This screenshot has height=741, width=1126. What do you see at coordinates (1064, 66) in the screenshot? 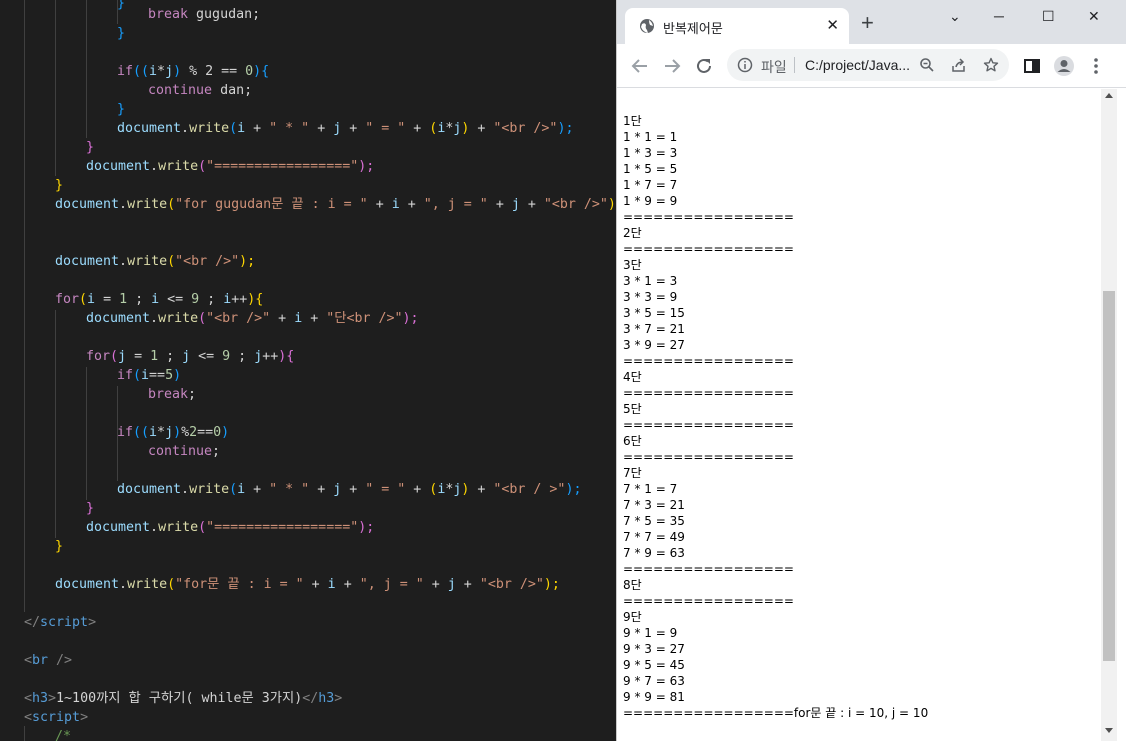
I see `profile-avatar-icon` at bounding box center [1064, 66].